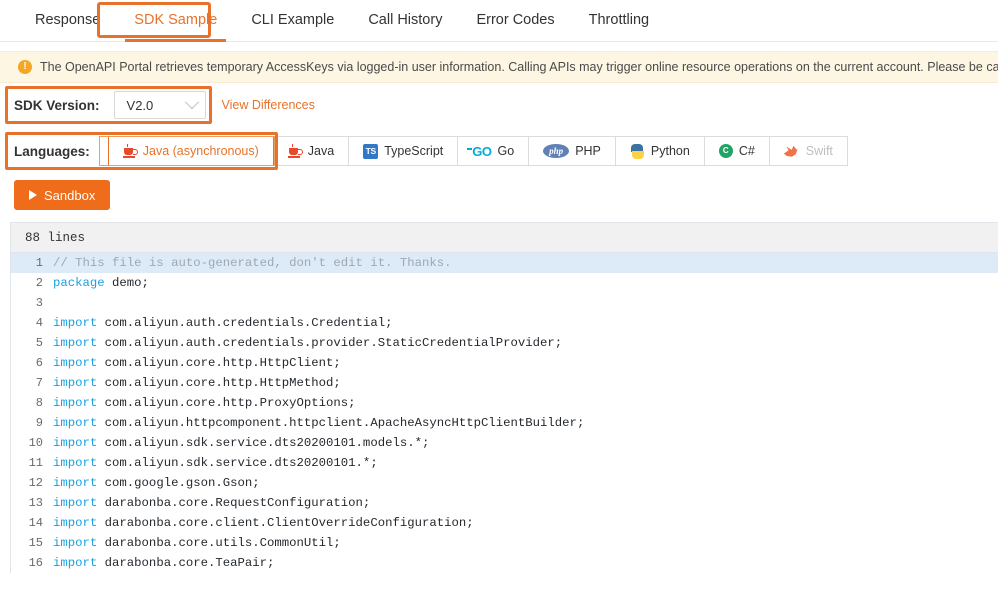  What do you see at coordinates (39, 403) in the screenshot?
I see `code-line-number: 8` at bounding box center [39, 403].